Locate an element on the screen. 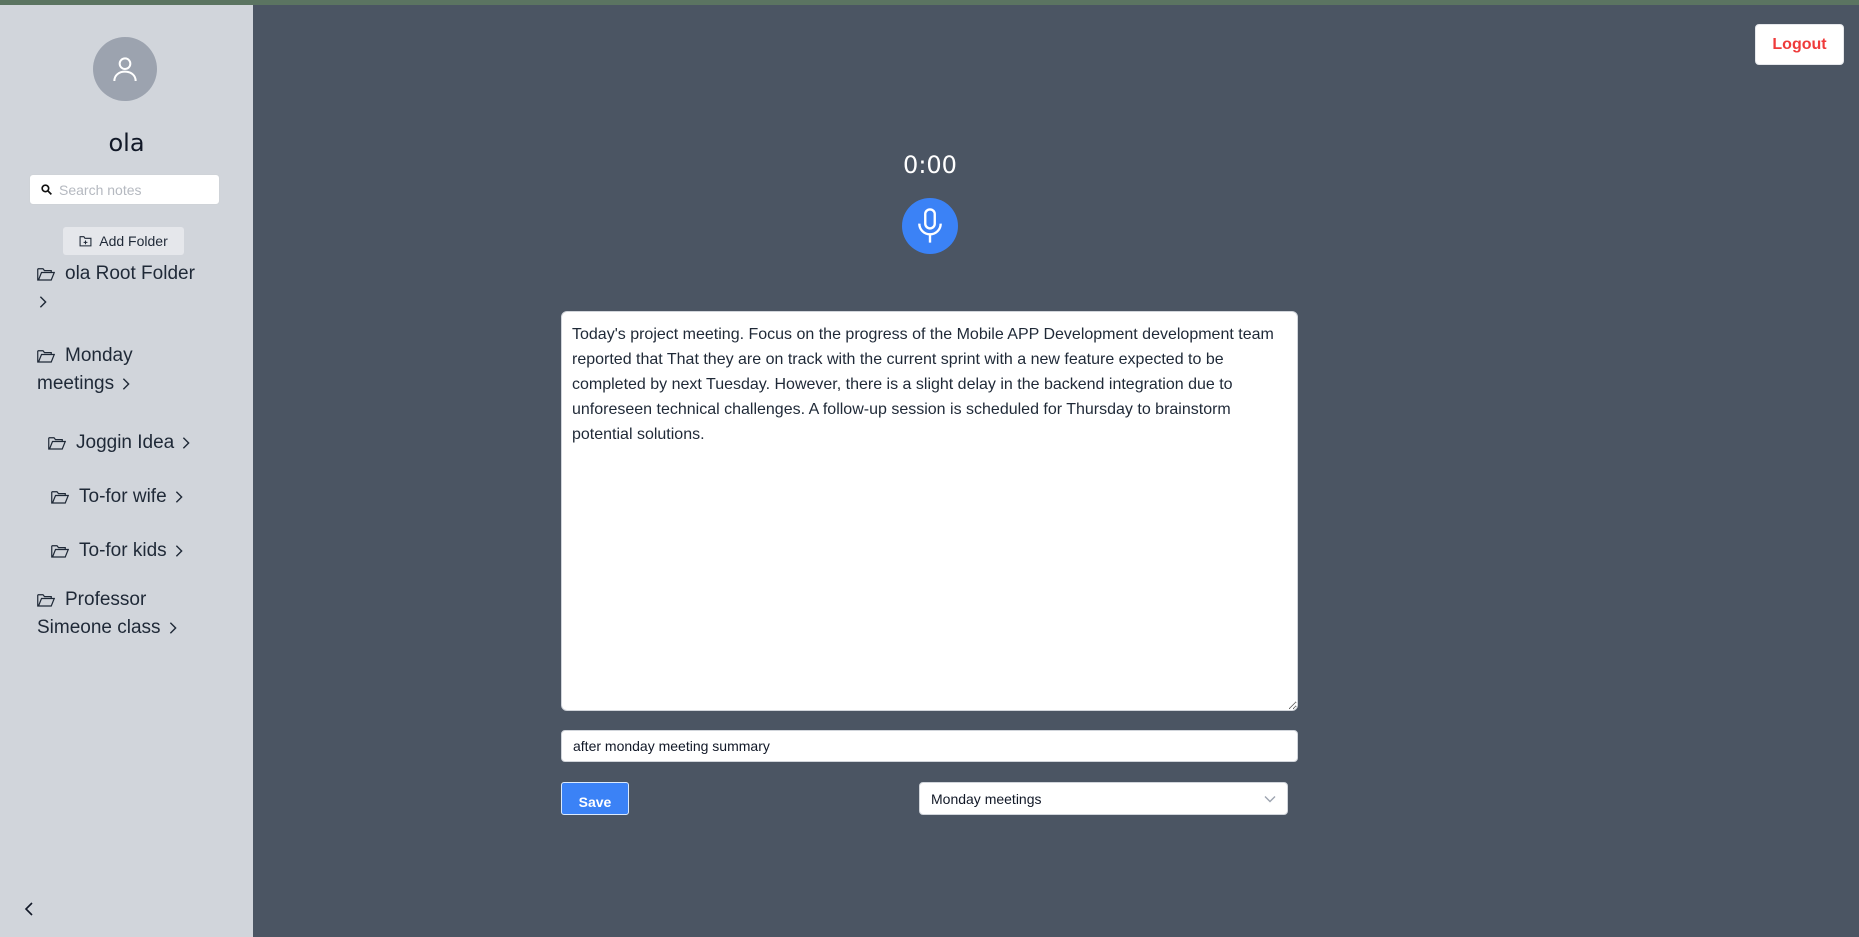 The height and width of the screenshot is (937, 1859). avatar is located at coordinates (125, 69).